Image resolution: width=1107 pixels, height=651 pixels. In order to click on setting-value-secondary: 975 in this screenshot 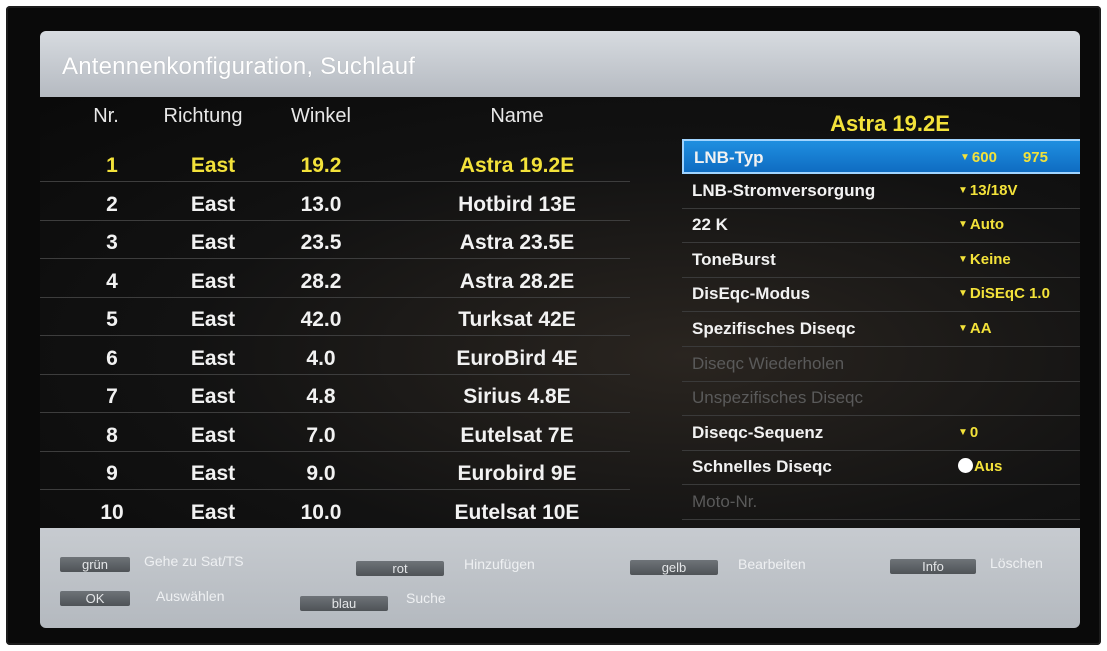, I will do `click(1035, 157)`.